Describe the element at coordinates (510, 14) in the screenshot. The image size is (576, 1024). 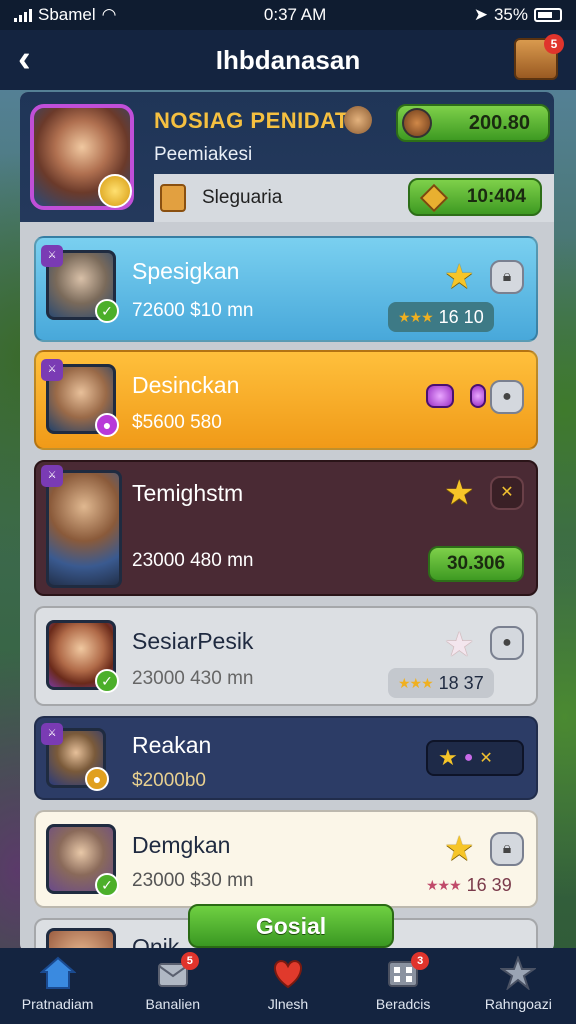
I see `battery-percent: 35%` at that location.